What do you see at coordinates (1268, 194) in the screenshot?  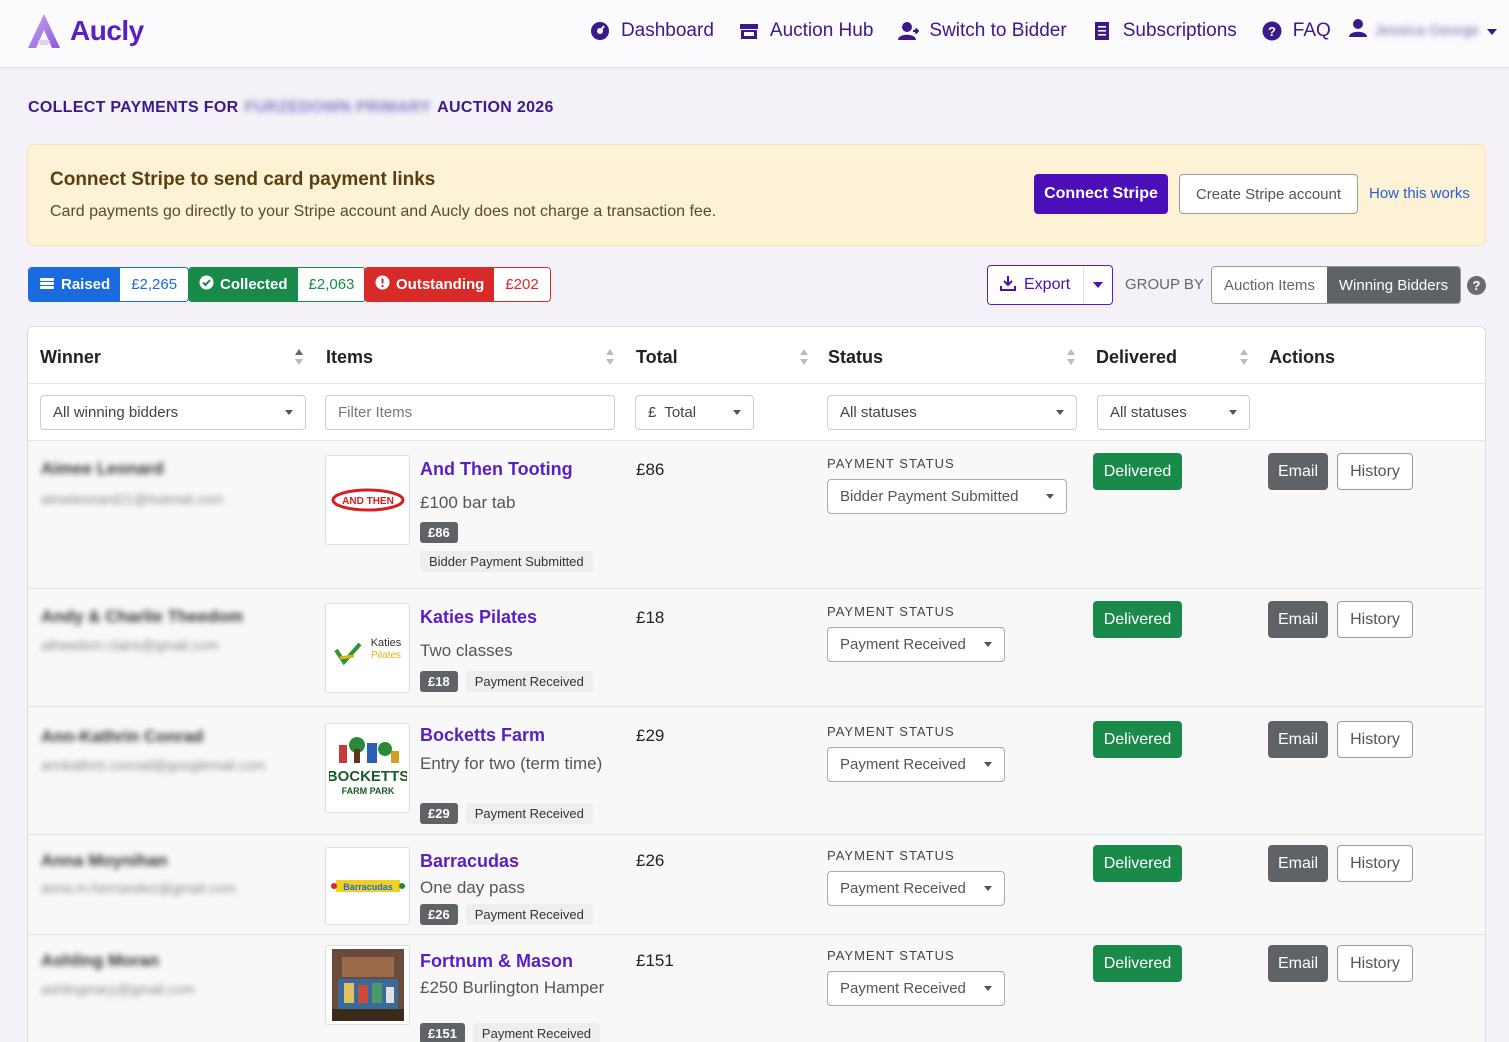 I see `create-stripe-account-button: Create Stripe account` at bounding box center [1268, 194].